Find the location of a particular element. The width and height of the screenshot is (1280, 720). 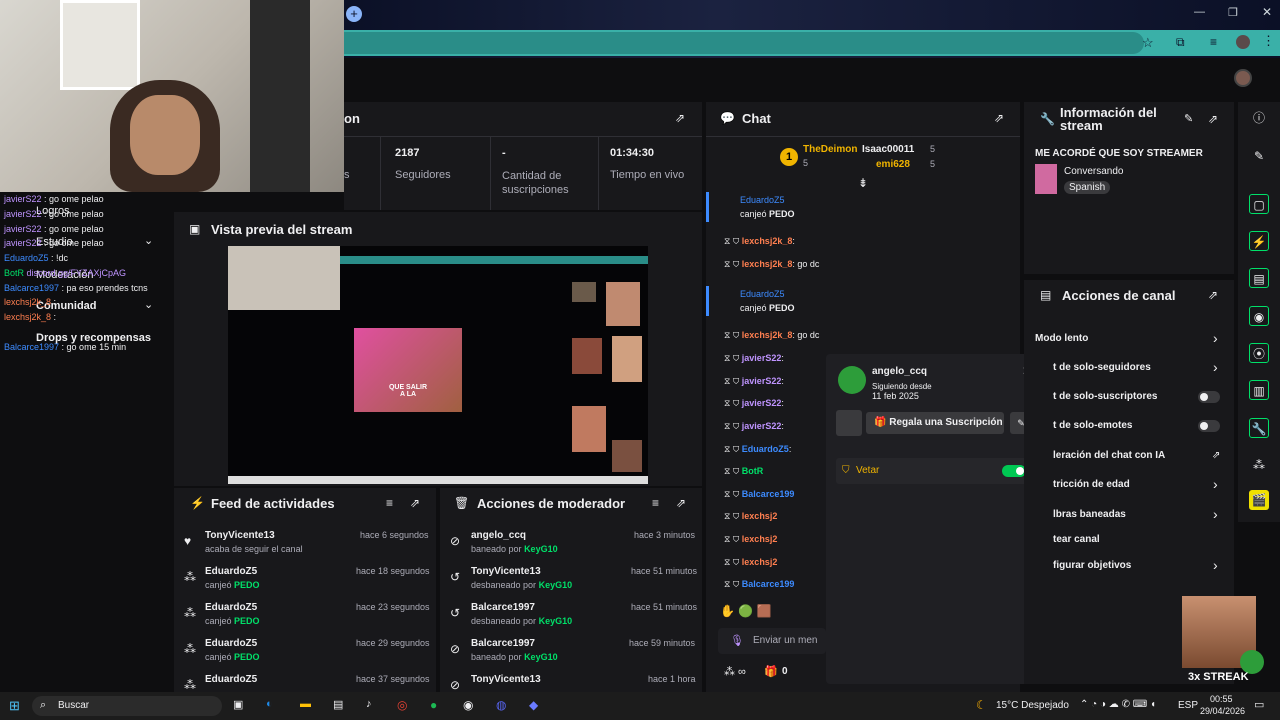

profile-avatar is located at coordinates (1243, 42).